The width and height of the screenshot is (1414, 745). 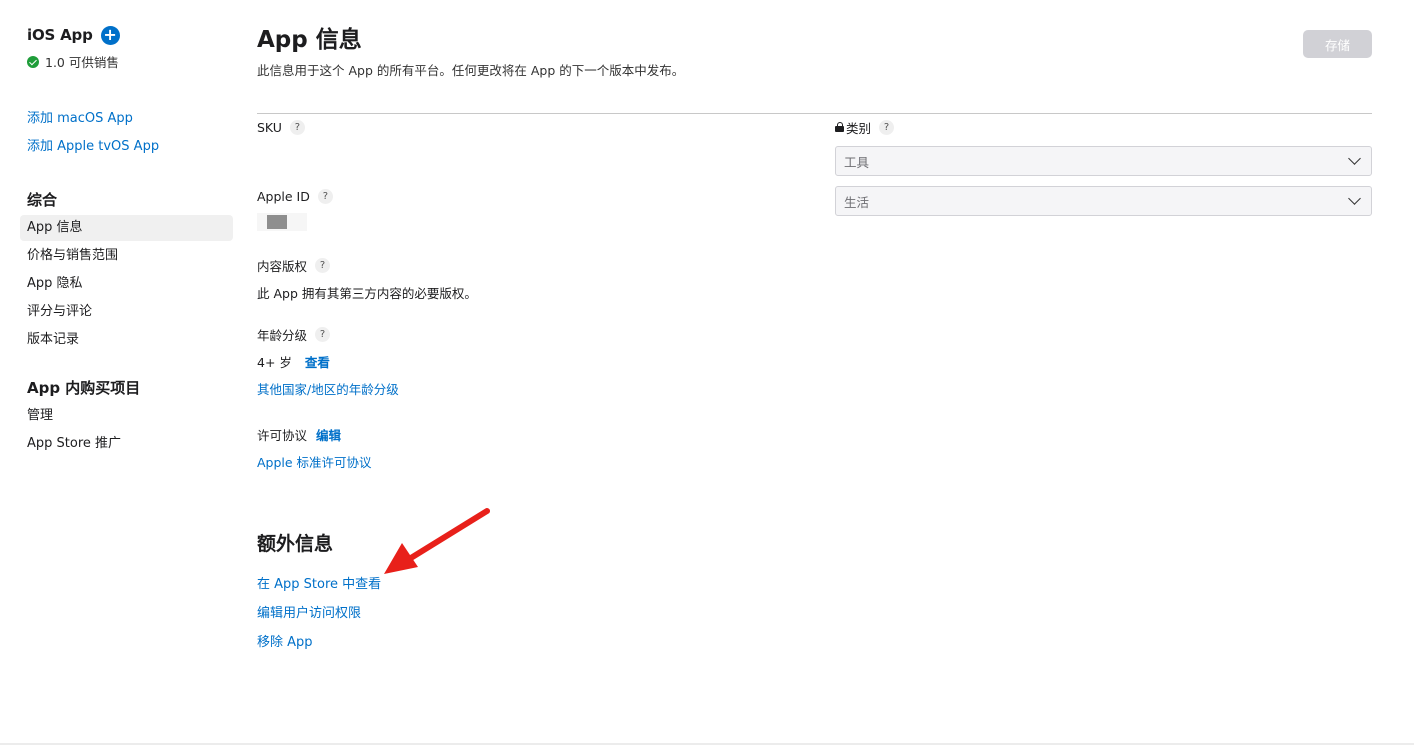 I want to click on age-rating-value-row: 4+ 岁 查看, so click(x=527, y=361).